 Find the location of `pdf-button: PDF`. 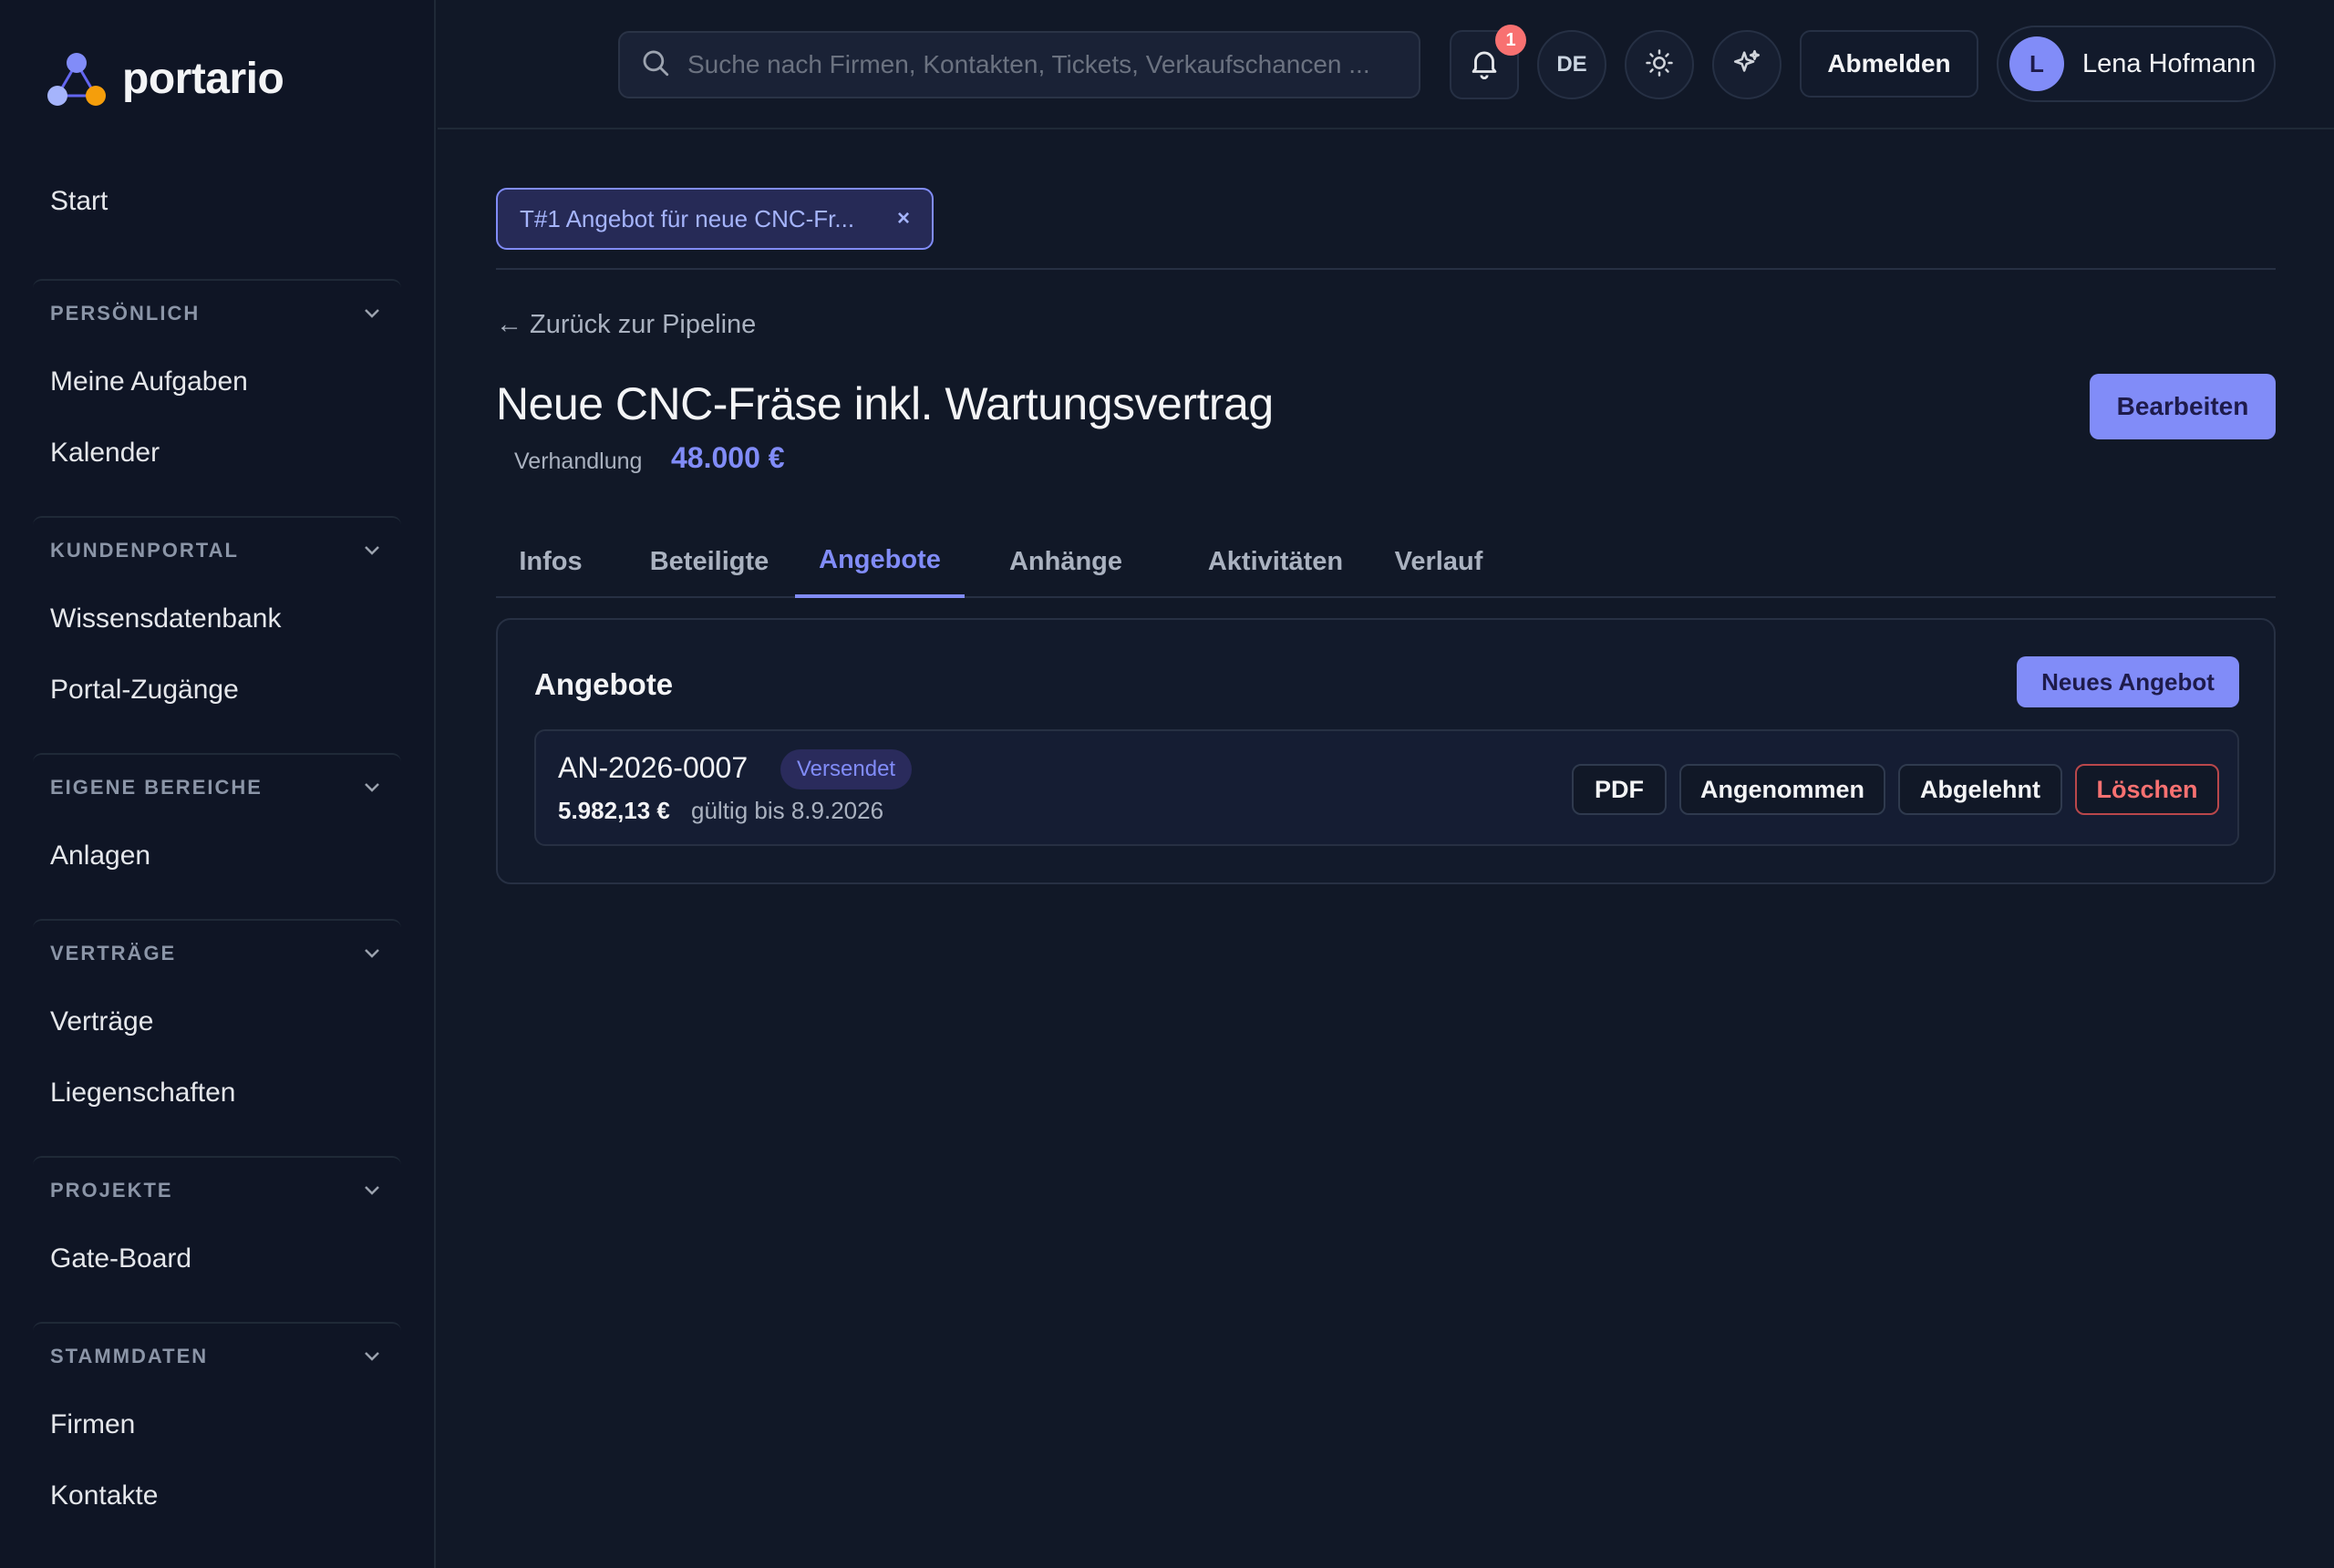

pdf-button: PDF is located at coordinates (1619, 789).